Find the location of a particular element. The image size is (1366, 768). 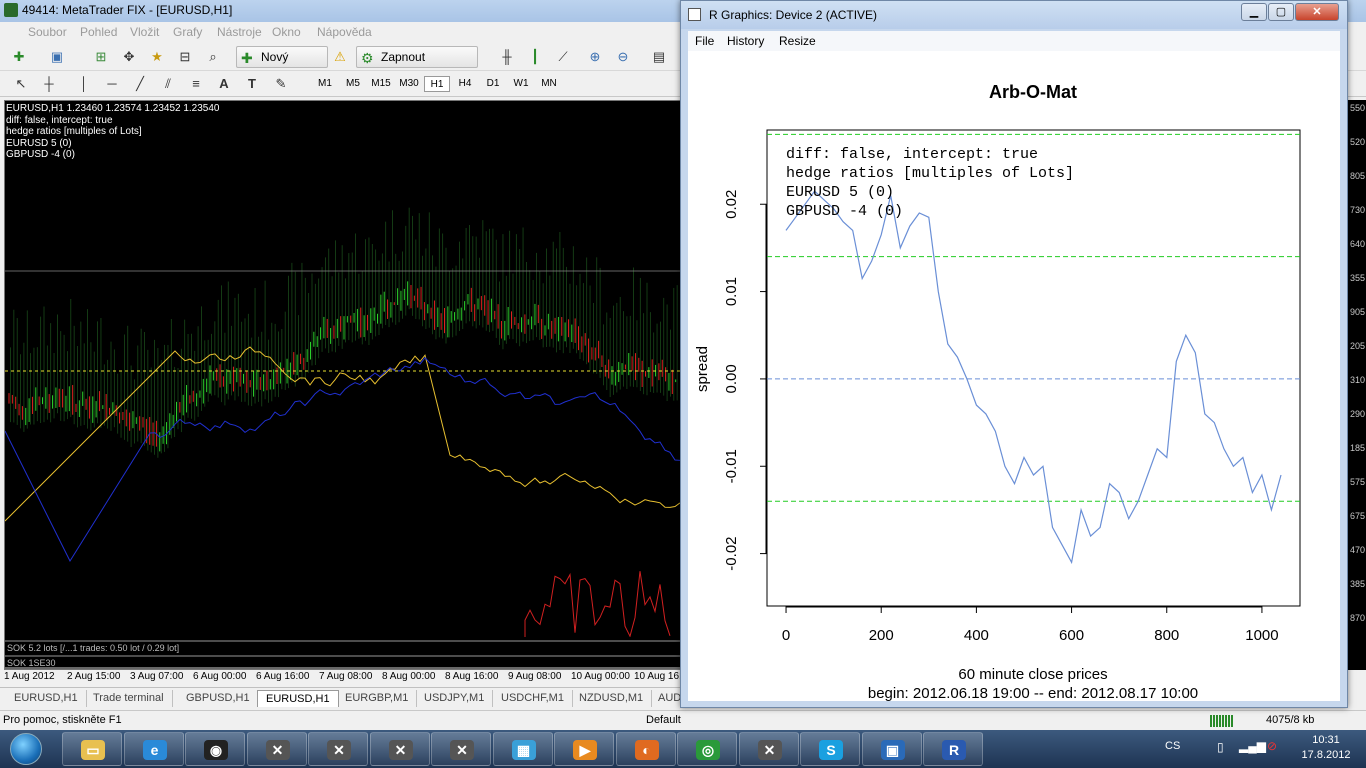

terminal-icon: ⊟ is located at coordinates (185, 57).